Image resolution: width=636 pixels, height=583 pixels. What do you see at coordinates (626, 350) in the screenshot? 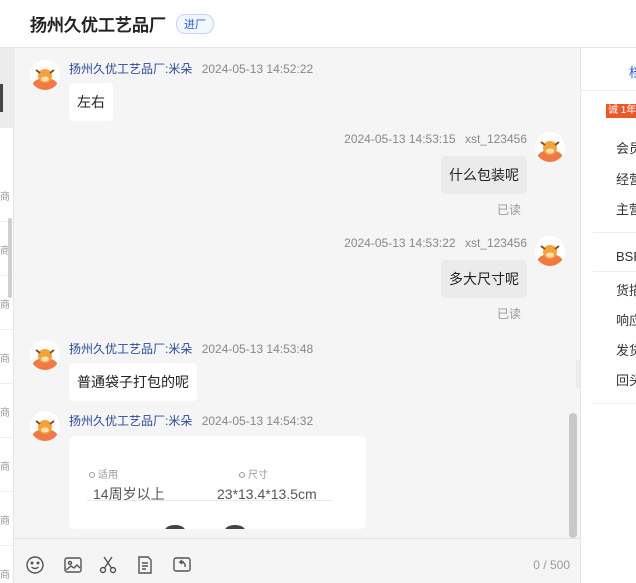
I see `info-item: 发货` at bounding box center [626, 350].